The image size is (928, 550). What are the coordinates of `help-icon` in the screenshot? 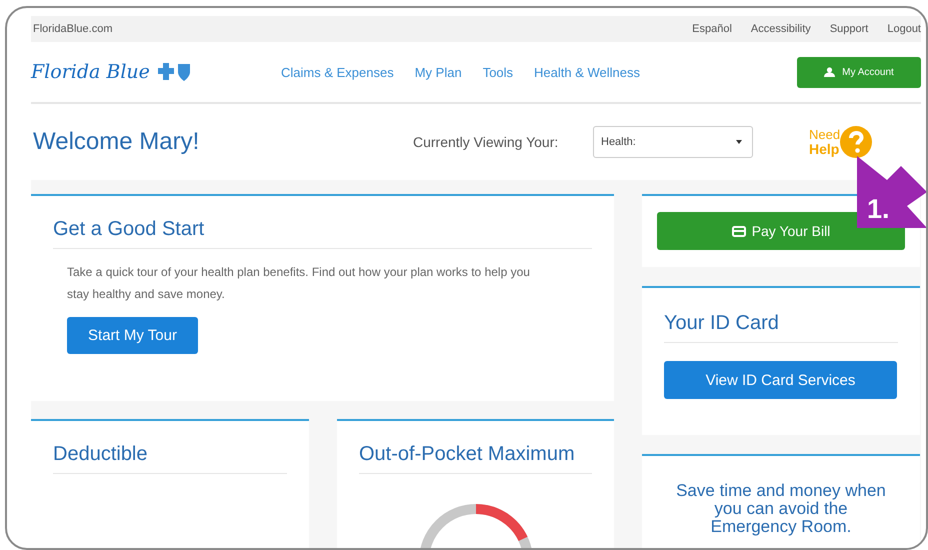 It's located at (856, 142).